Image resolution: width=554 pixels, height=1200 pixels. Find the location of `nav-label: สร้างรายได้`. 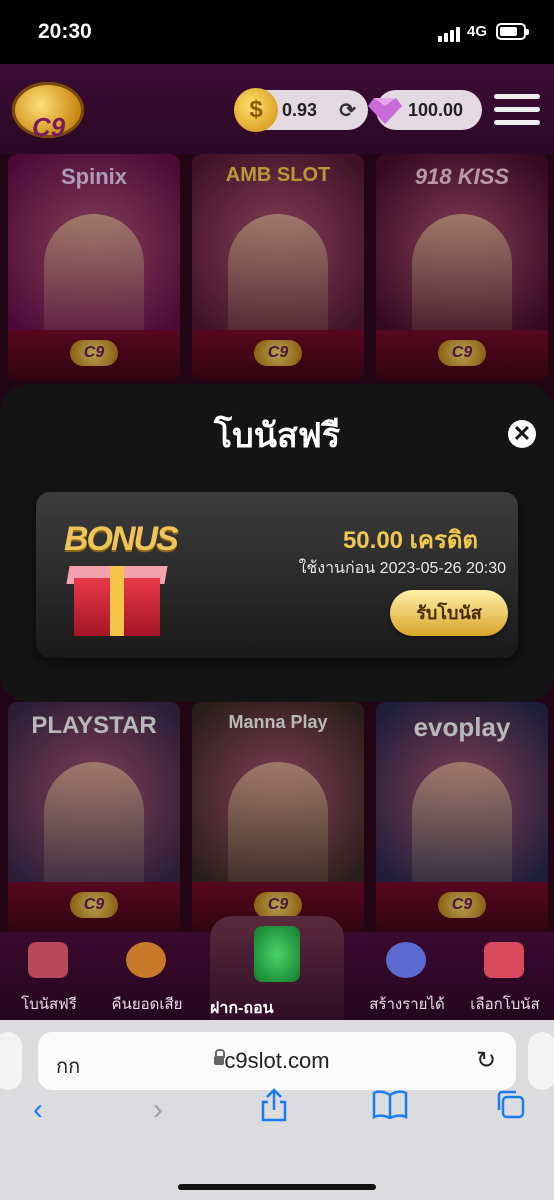

nav-label: สร้างรายได้ is located at coordinates (407, 1004).